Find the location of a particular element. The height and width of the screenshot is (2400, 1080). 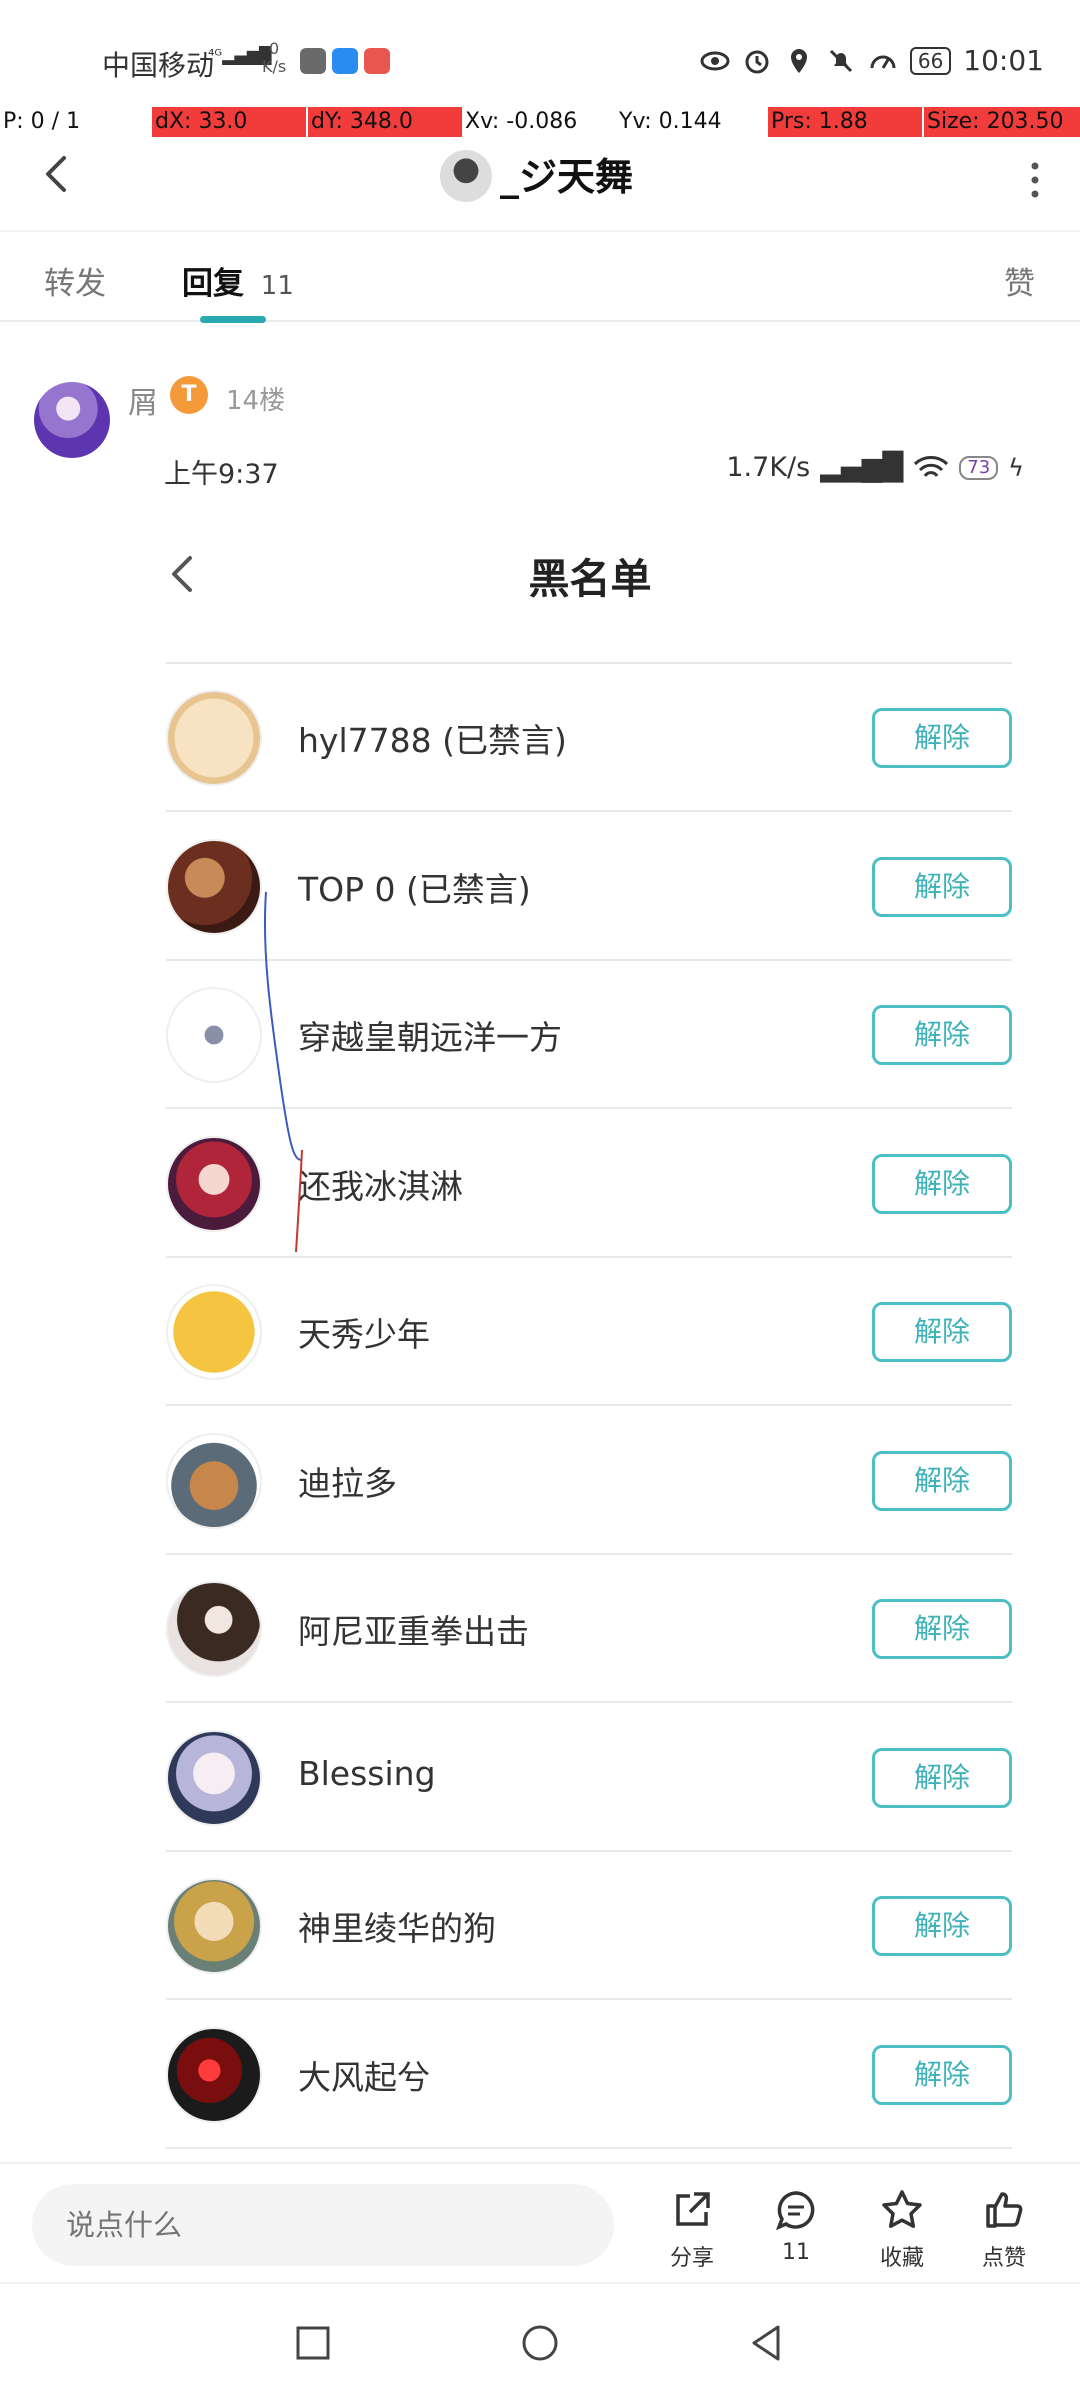

floor-number: 14楼 is located at coordinates (256, 401).